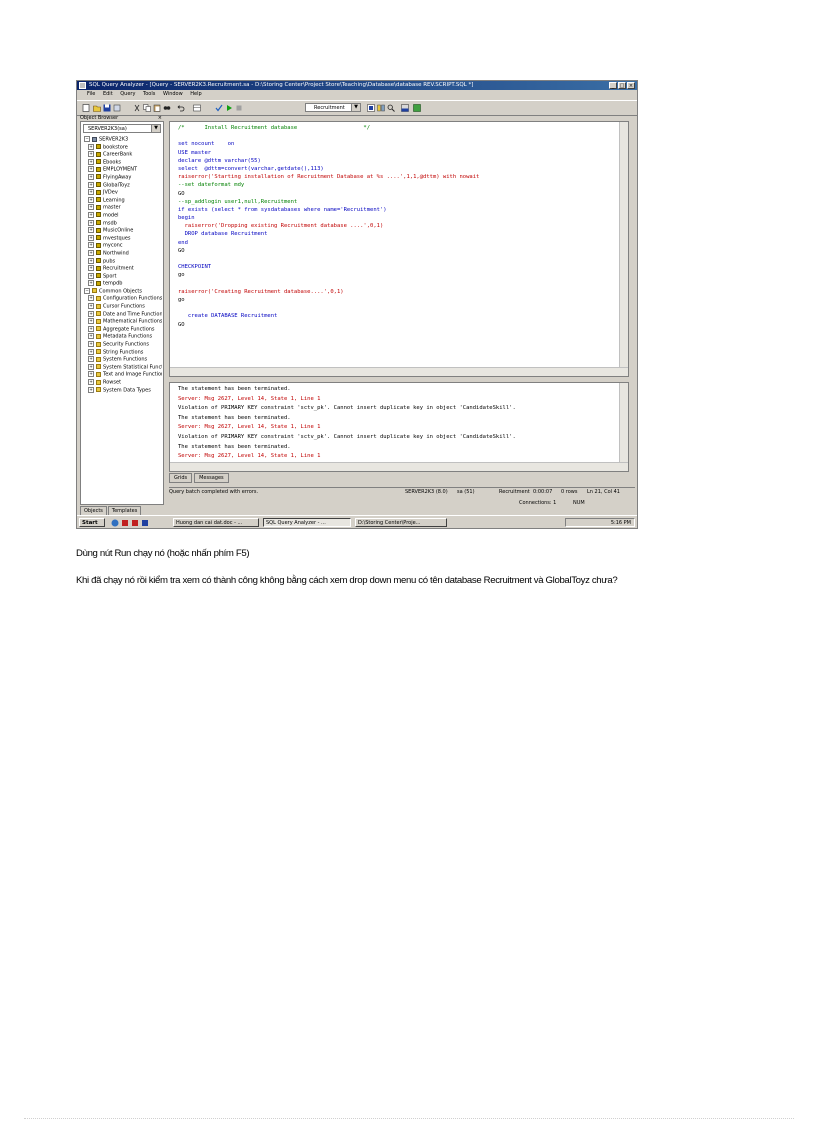  Describe the element at coordinates (371, 108) in the screenshot. I see `execution-plan-icon` at that location.